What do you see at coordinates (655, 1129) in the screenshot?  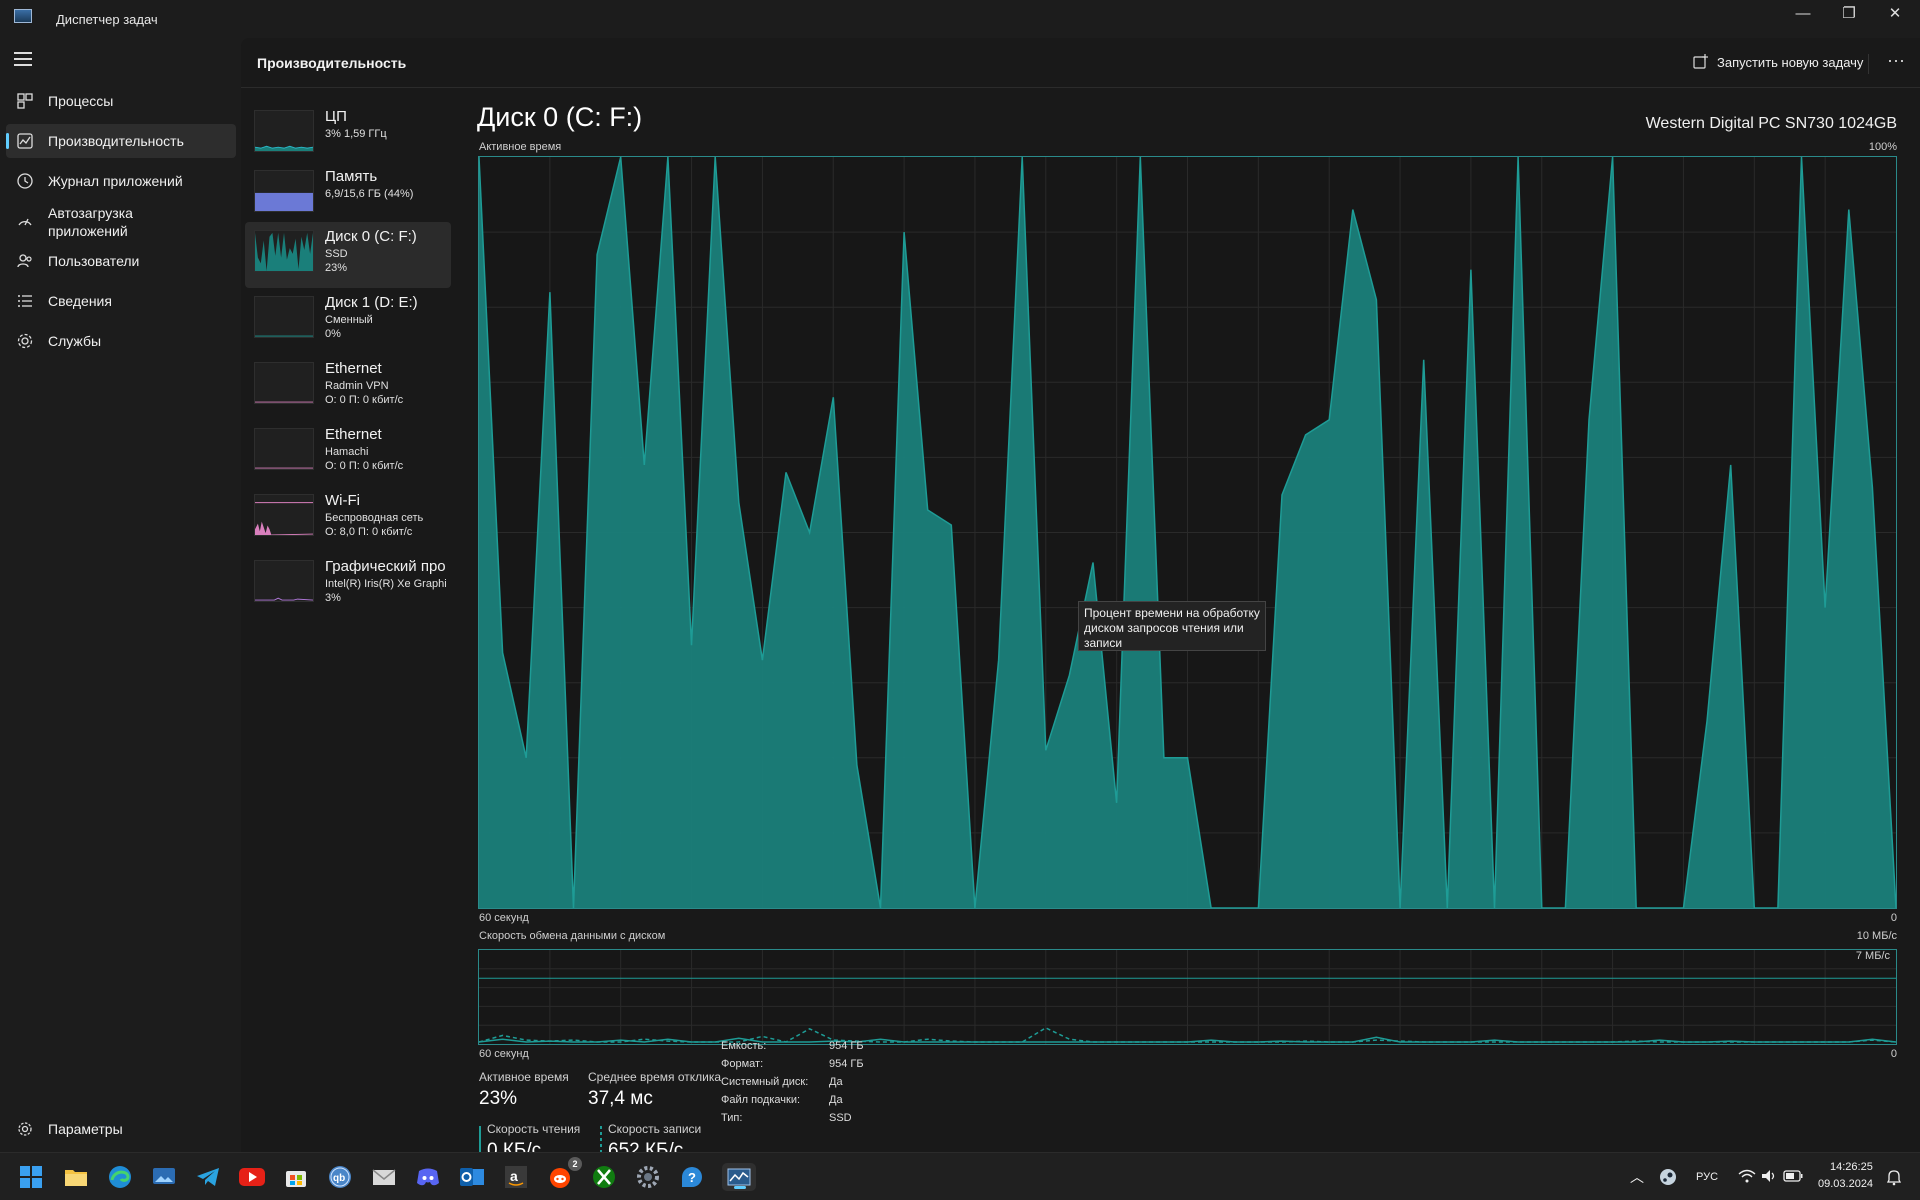 I see `stat-label: Скорость записи` at bounding box center [655, 1129].